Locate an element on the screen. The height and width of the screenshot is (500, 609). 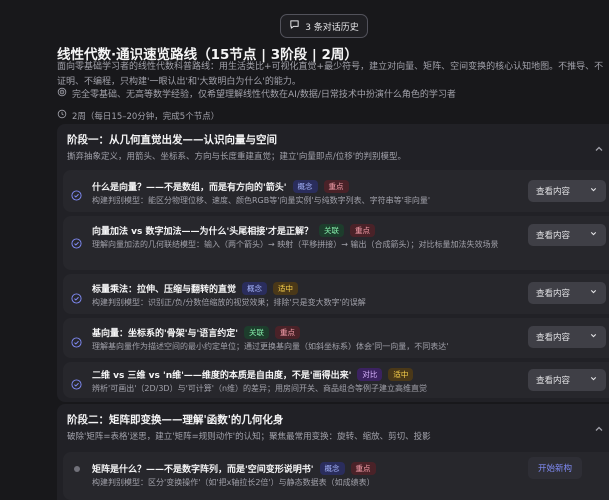
start-build-button: 开始新构 is located at coordinates (555, 468).